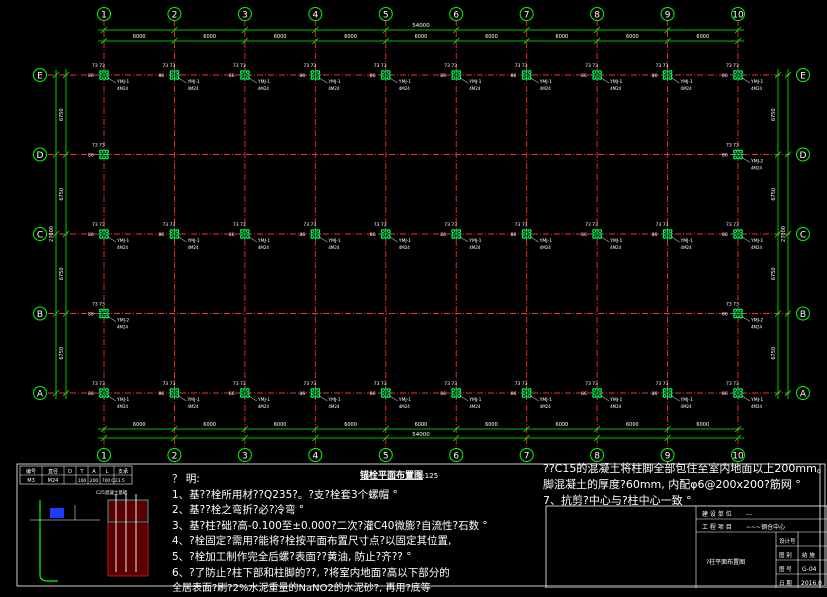  I want to click on note-1: 1、基??栓所用材??Q235?。?支?栓套3个螺帽 °, so click(285, 494).